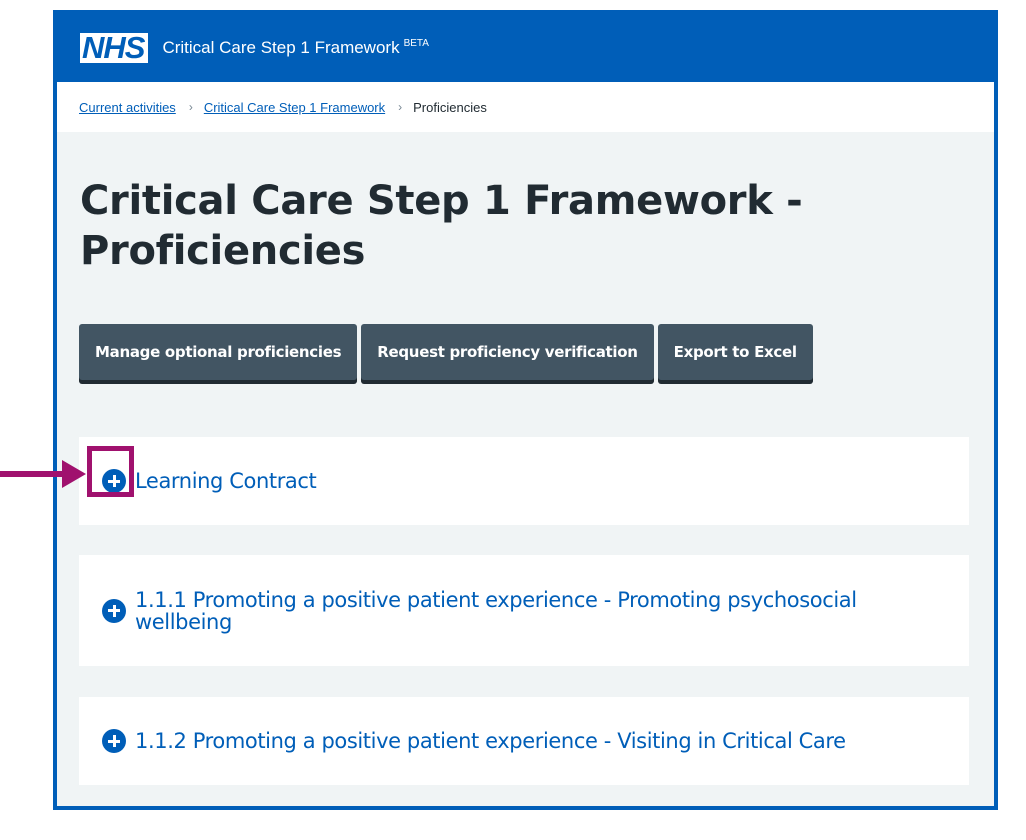 Image resolution: width=1026 pixels, height=840 pixels. Describe the element at coordinates (33, 474) in the screenshot. I see `annotation-arrow-shaft` at that location.